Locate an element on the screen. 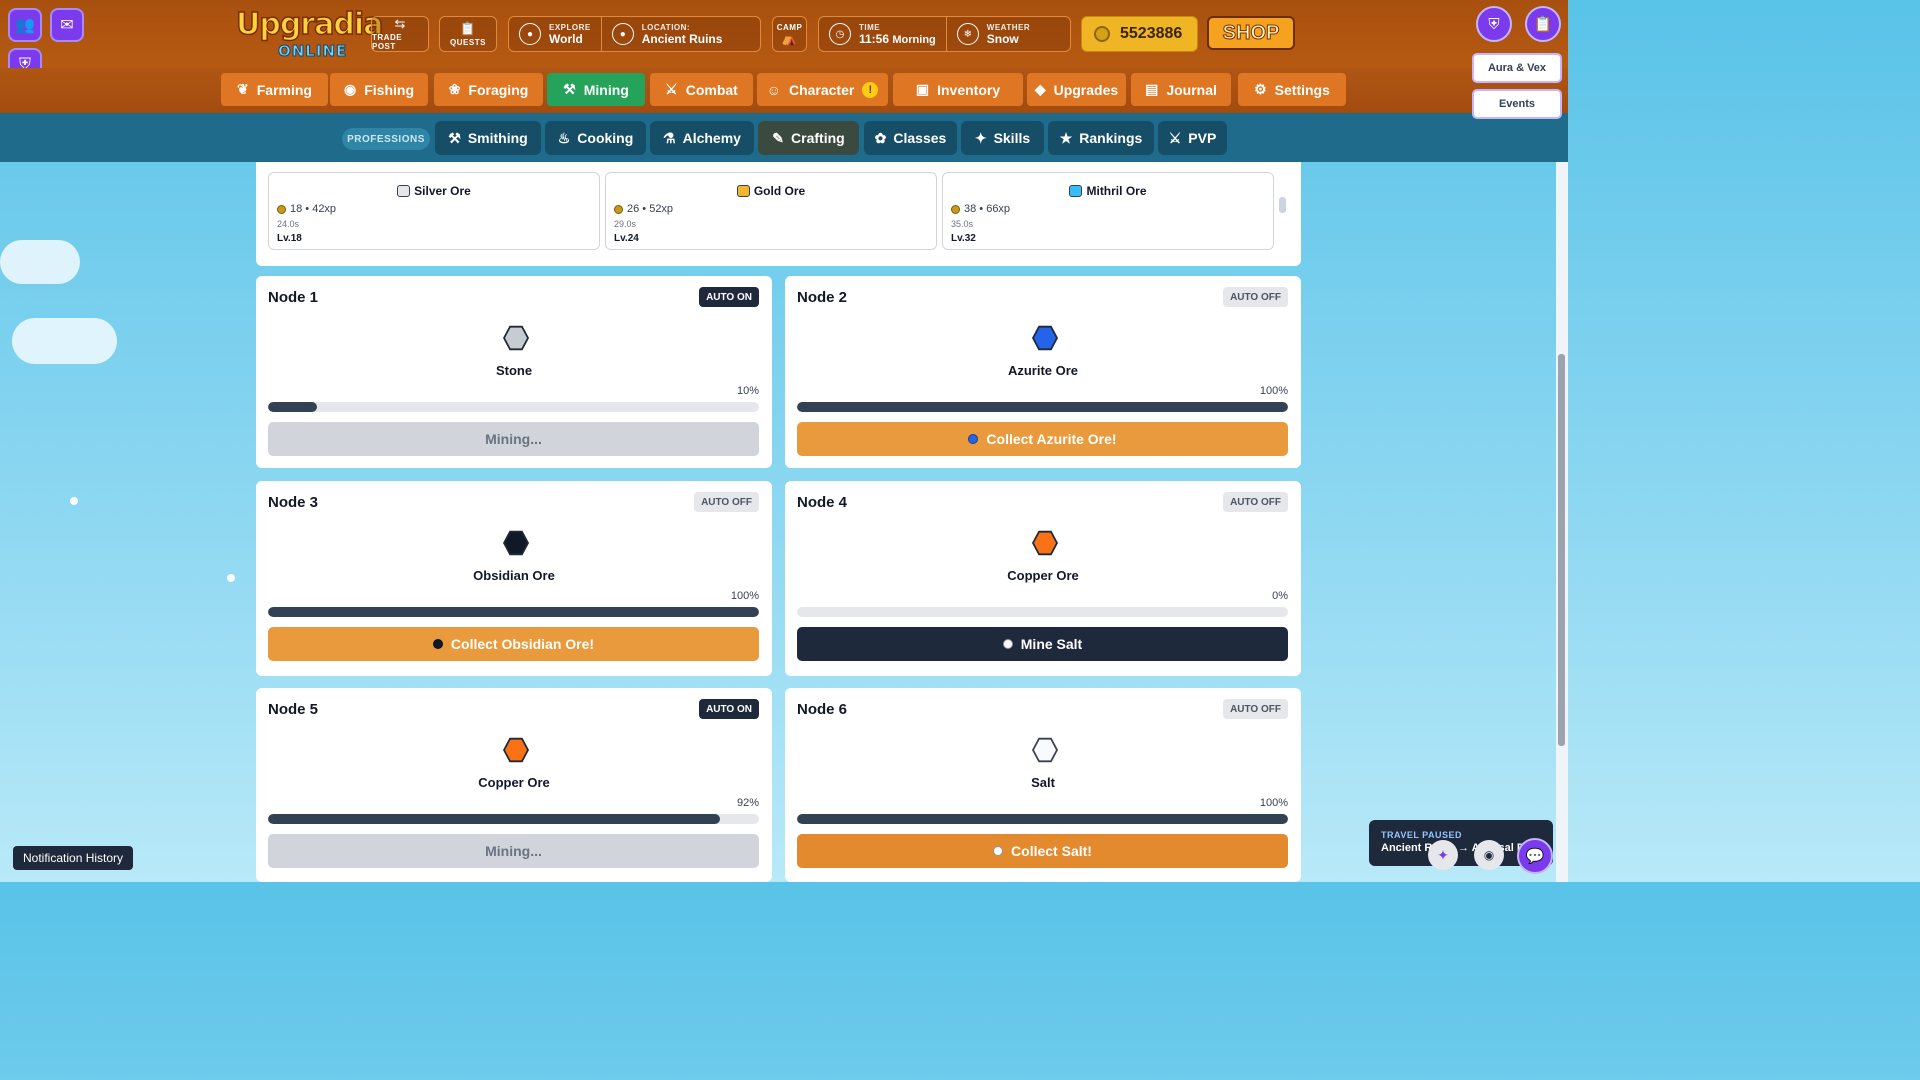 This screenshot has width=1920, height=1080. ore-stats: 38 • 66xp is located at coordinates (987, 209).